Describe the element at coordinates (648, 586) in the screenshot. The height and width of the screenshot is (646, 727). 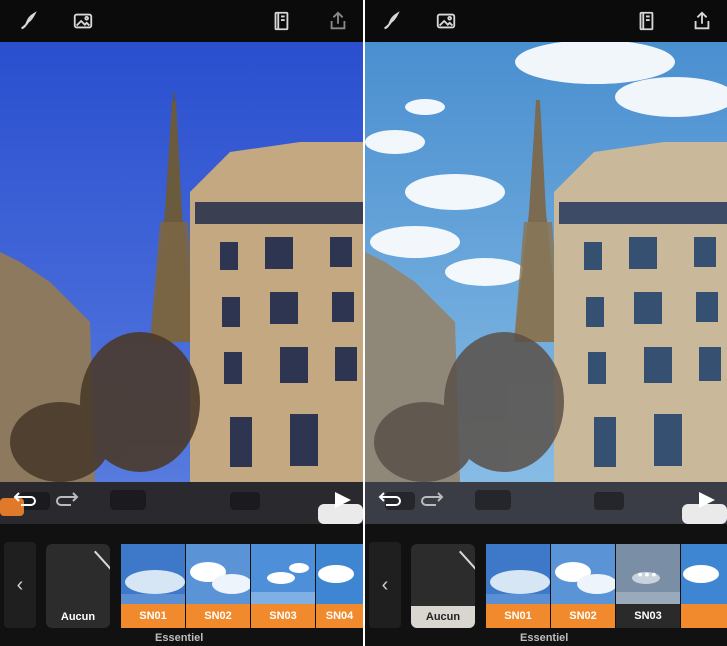
I see `filter-sn03: ••• SN03` at that location.